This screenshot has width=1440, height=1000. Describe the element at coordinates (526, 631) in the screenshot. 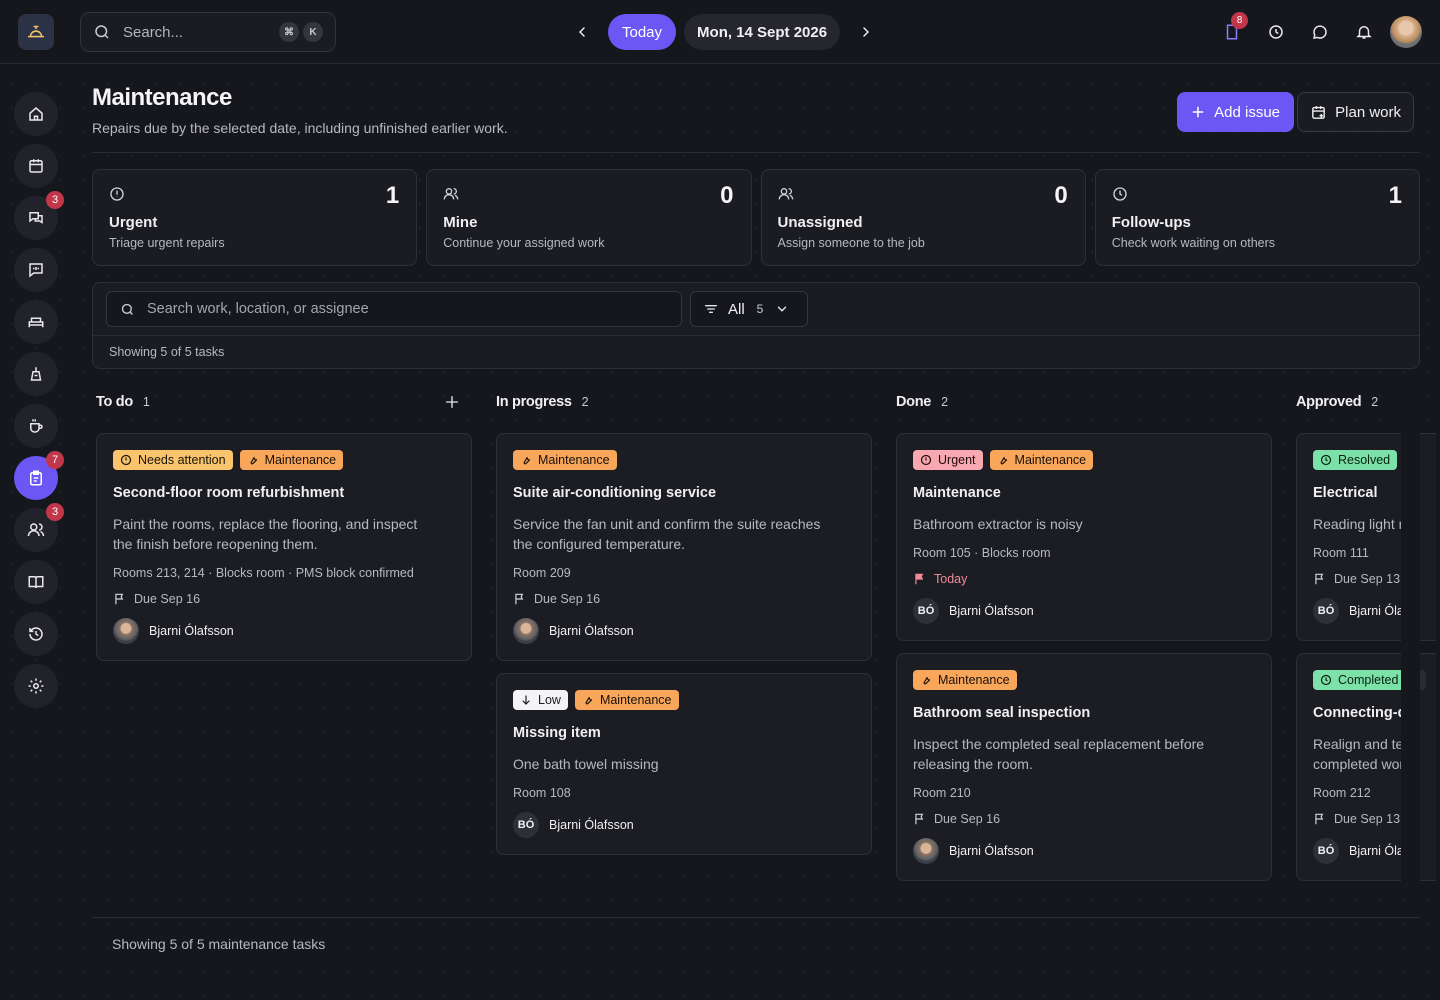

I see `assignee-avatar` at that location.